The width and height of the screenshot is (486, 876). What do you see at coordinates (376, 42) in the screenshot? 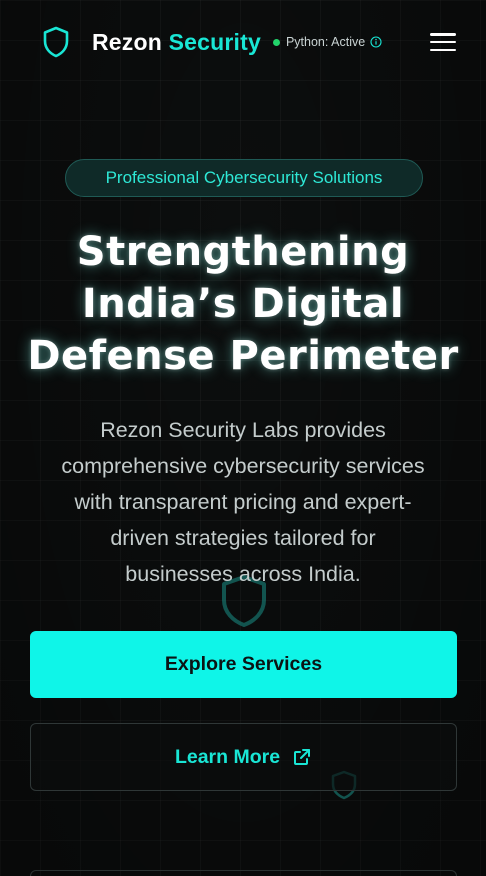
I see `info-icon` at bounding box center [376, 42].